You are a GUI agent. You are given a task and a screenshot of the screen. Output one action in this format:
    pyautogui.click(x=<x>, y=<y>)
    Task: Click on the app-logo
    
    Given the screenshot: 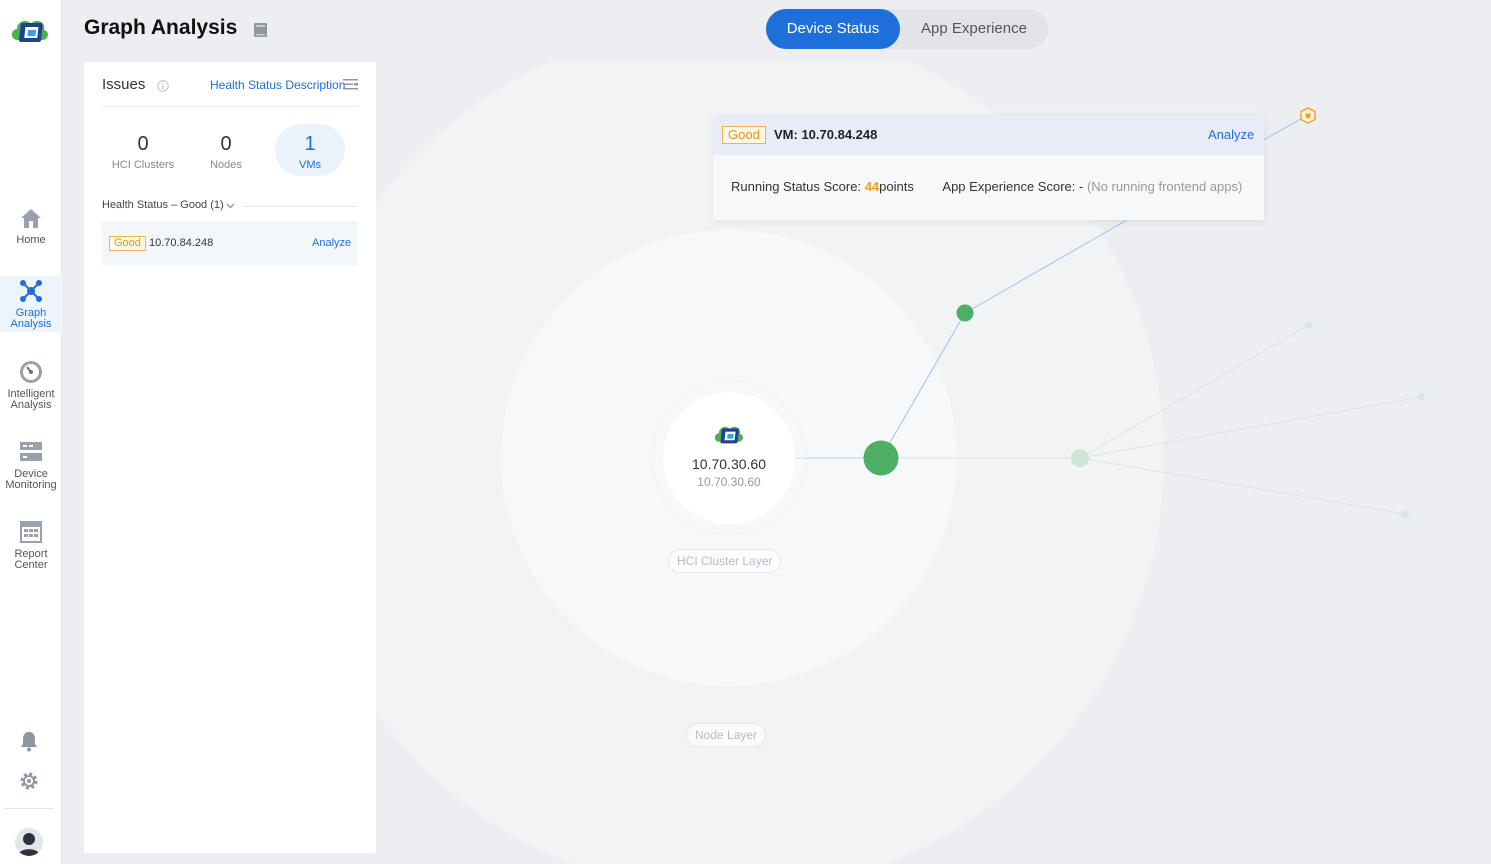 What is the action you would take?
    pyautogui.click(x=30, y=30)
    